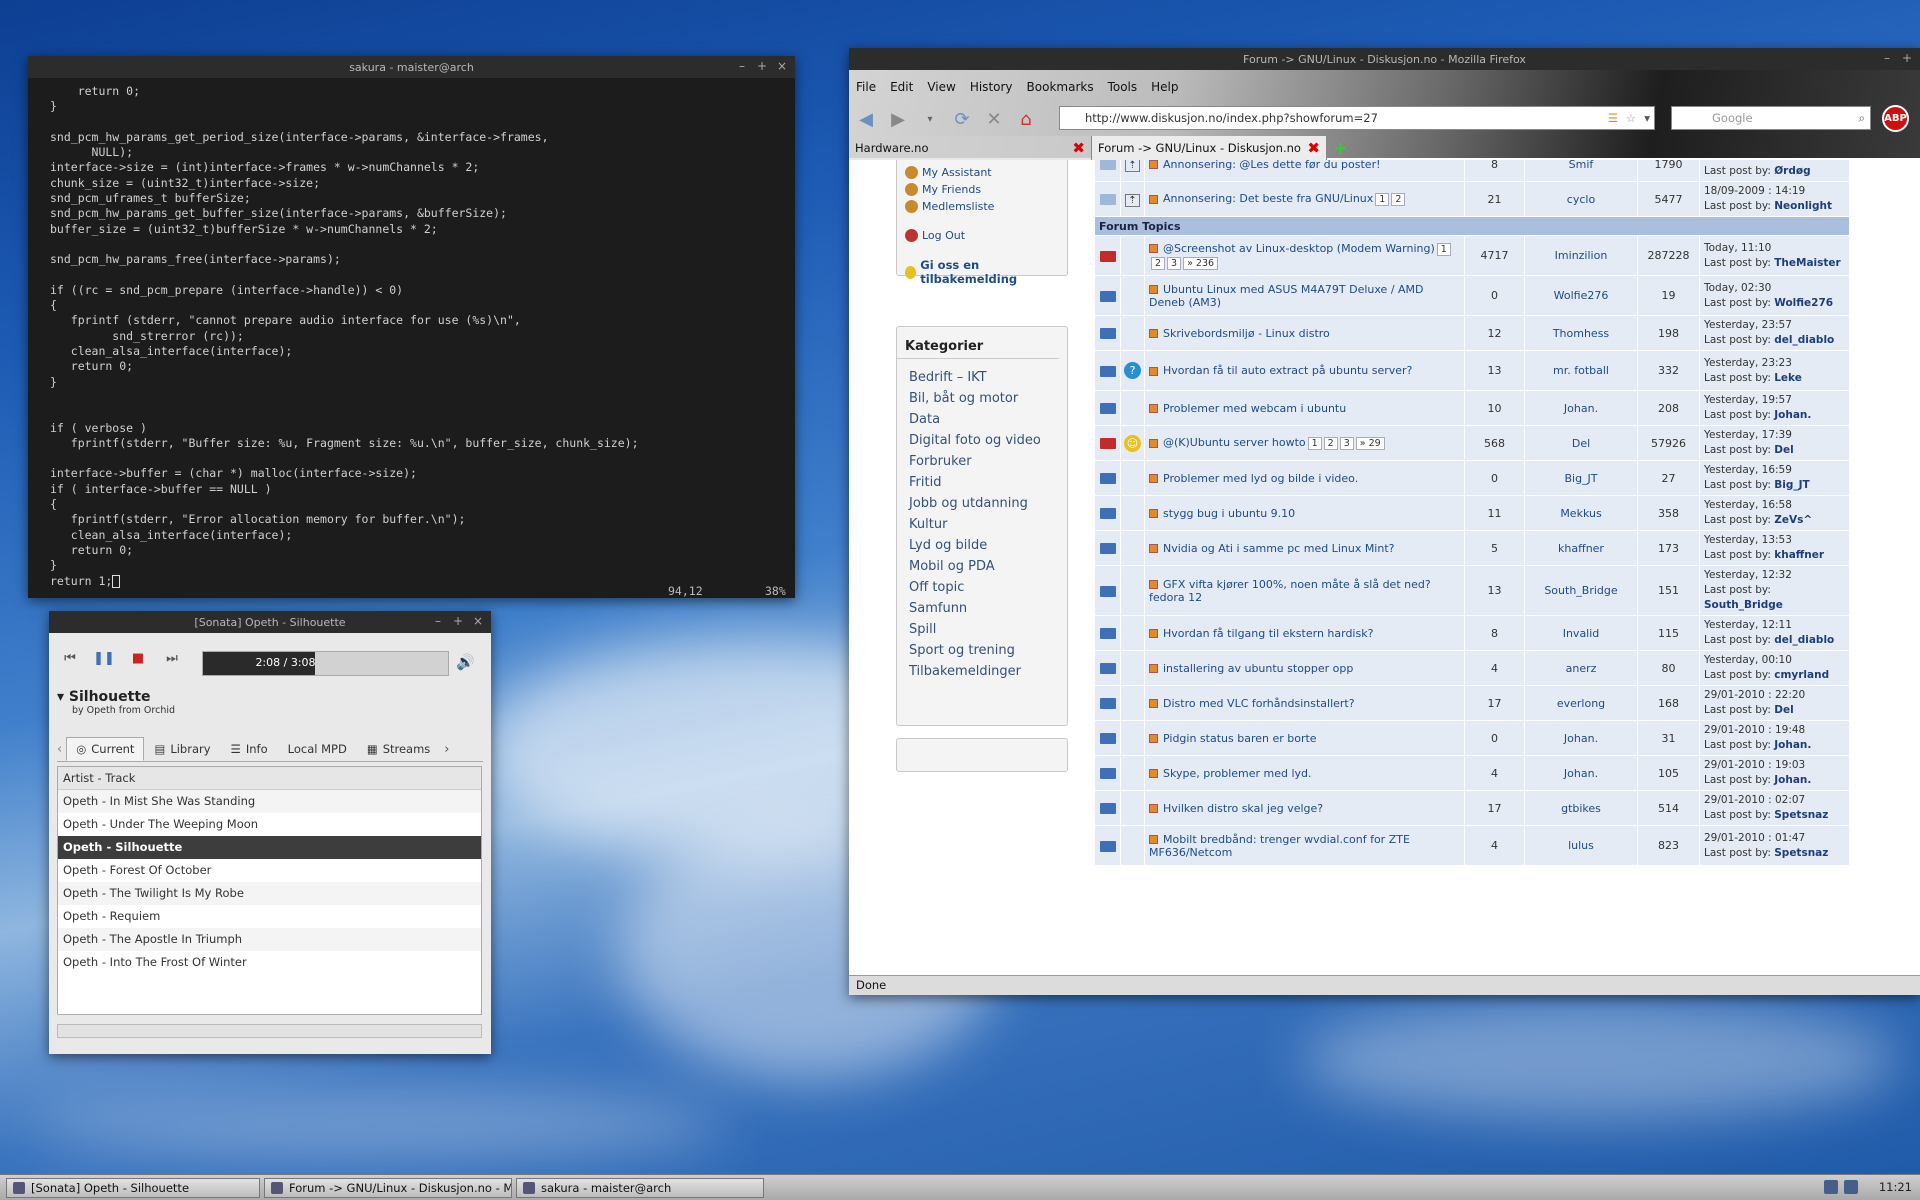  I want to click on page-link: 3, so click(1346, 443).